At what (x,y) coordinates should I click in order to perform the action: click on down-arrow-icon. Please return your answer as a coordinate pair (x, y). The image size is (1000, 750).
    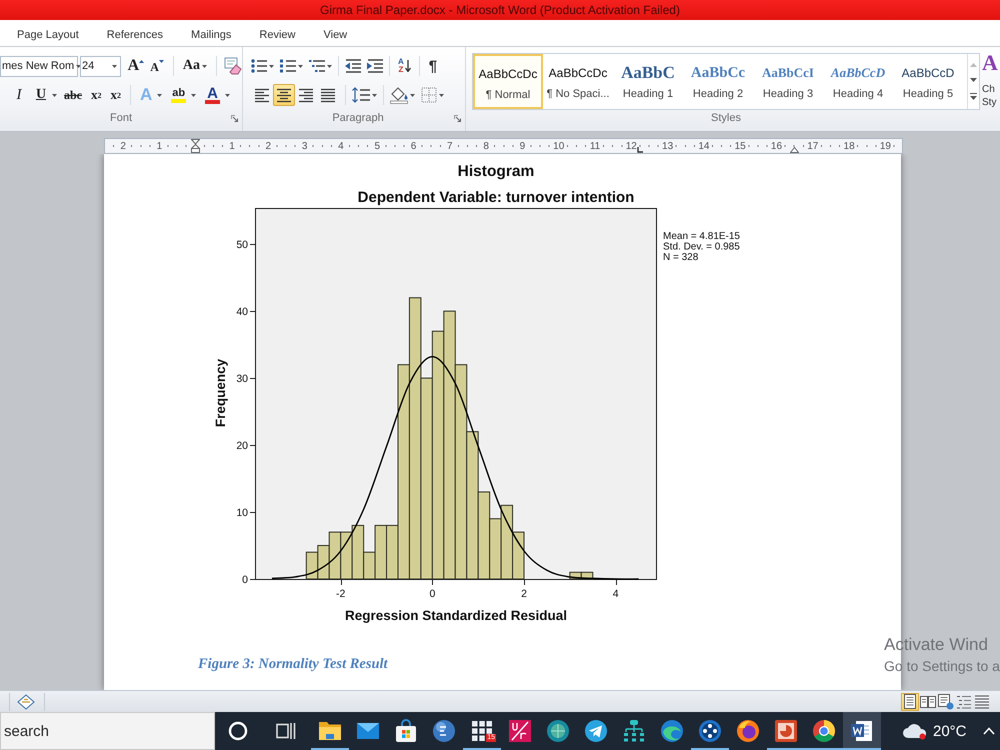
    Looking at the image, I should click on (407, 66).